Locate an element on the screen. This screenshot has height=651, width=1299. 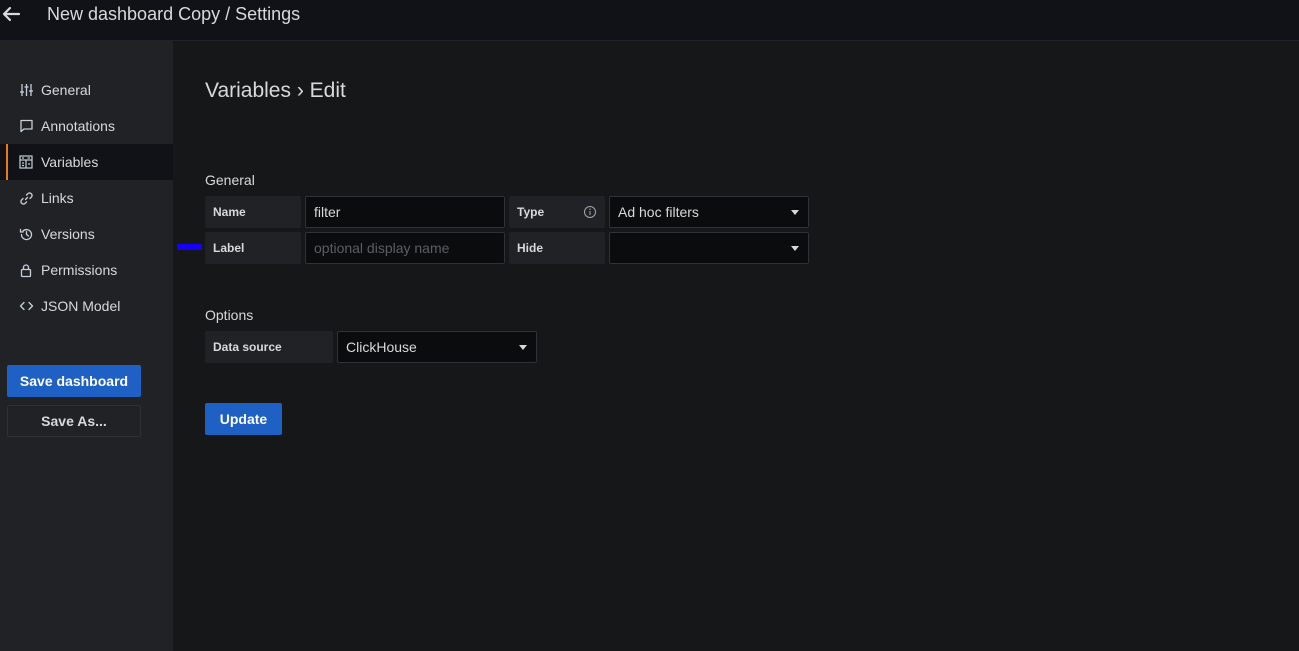
type-label: Type is located at coordinates (531, 212).